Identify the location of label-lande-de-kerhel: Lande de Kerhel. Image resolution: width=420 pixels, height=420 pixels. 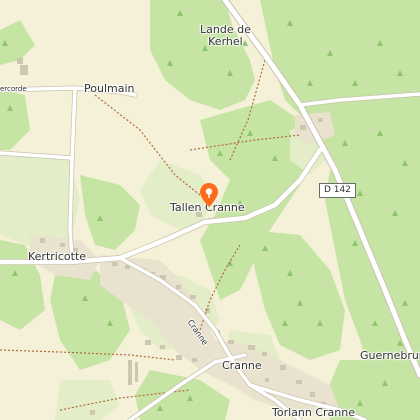
(225, 36).